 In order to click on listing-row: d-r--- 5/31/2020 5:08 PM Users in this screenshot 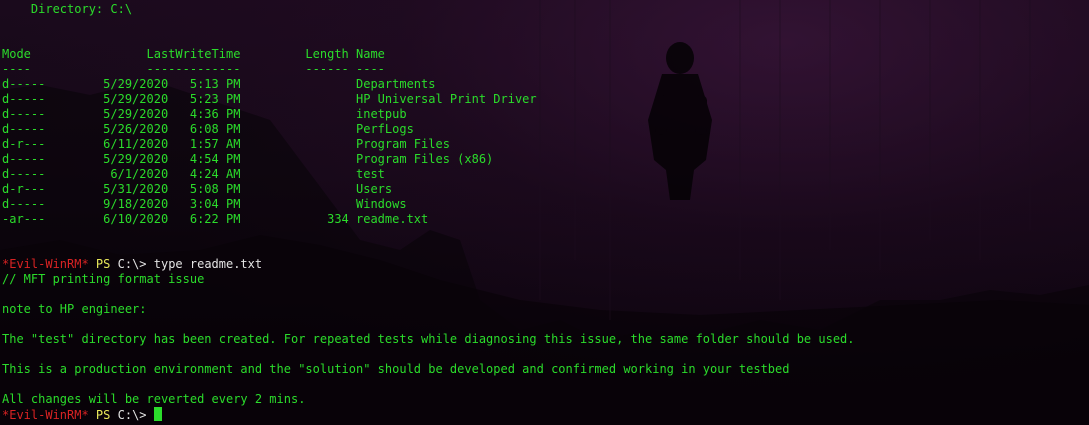, I will do `click(197, 189)`.